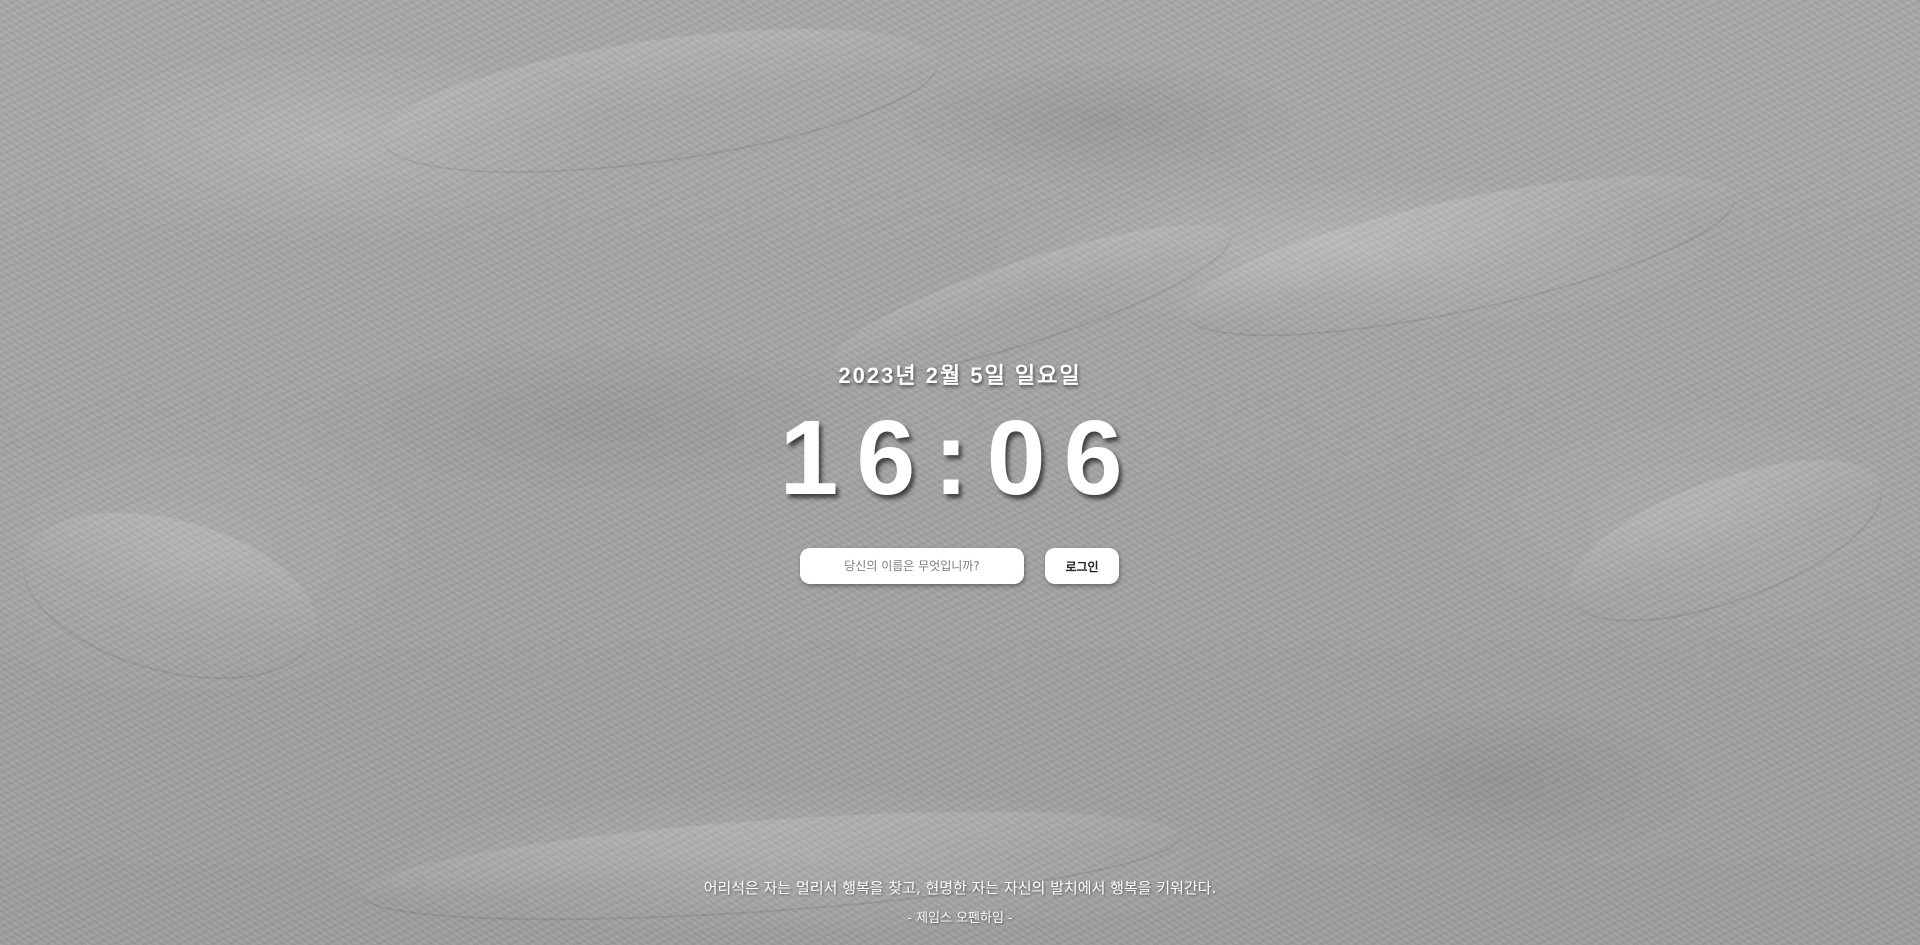 The image size is (1920, 945). Describe the element at coordinates (1082, 566) in the screenshot. I see `login-button: 로그인` at that location.